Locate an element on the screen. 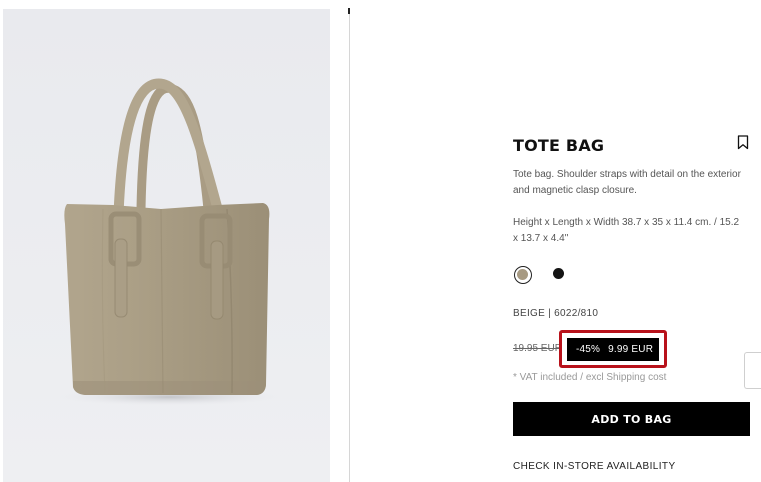  divider-marker is located at coordinates (349, 11).